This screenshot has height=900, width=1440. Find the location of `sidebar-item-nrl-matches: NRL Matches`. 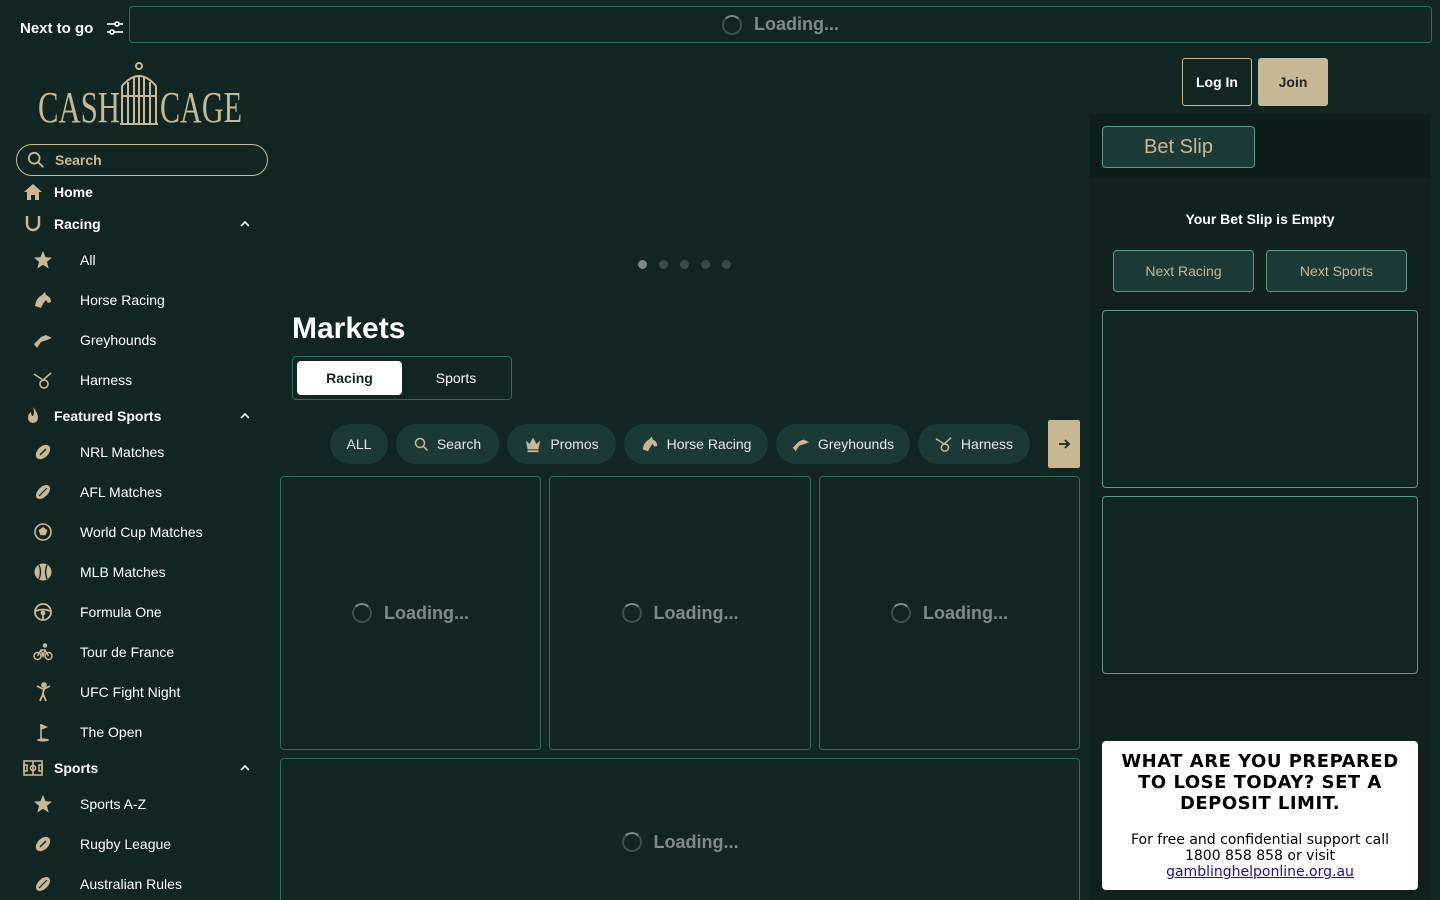

sidebar-item-nrl-matches: NRL Matches is located at coordinates (98, 452).